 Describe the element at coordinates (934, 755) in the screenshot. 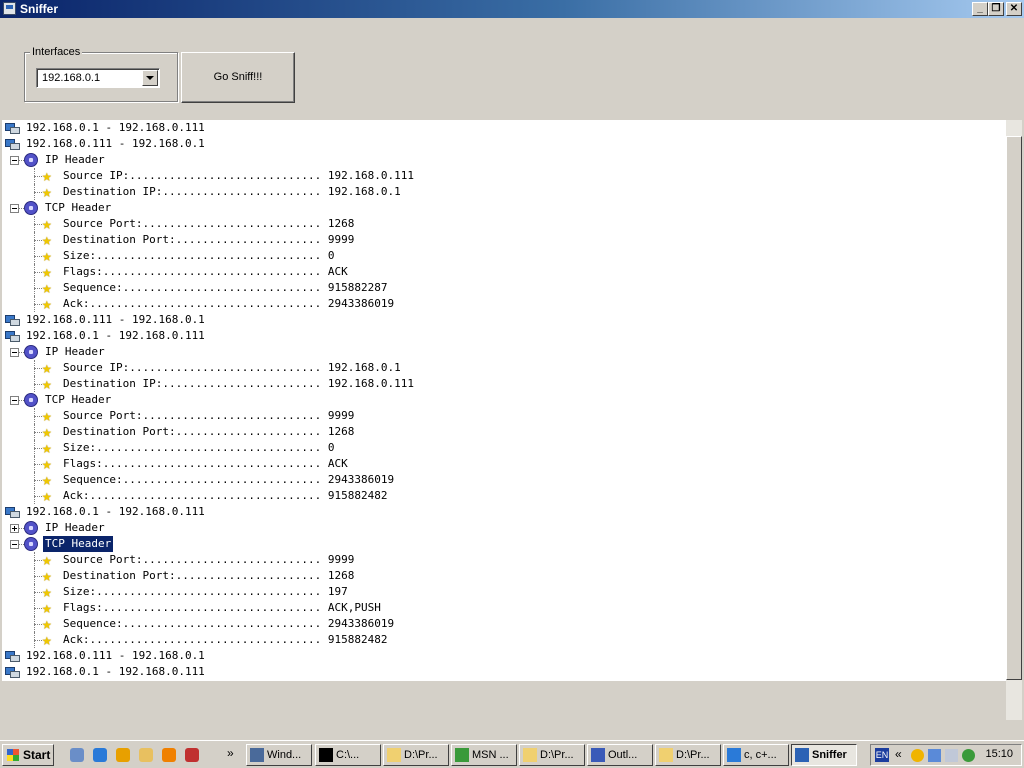

I see `network-tray-icon` at that location.